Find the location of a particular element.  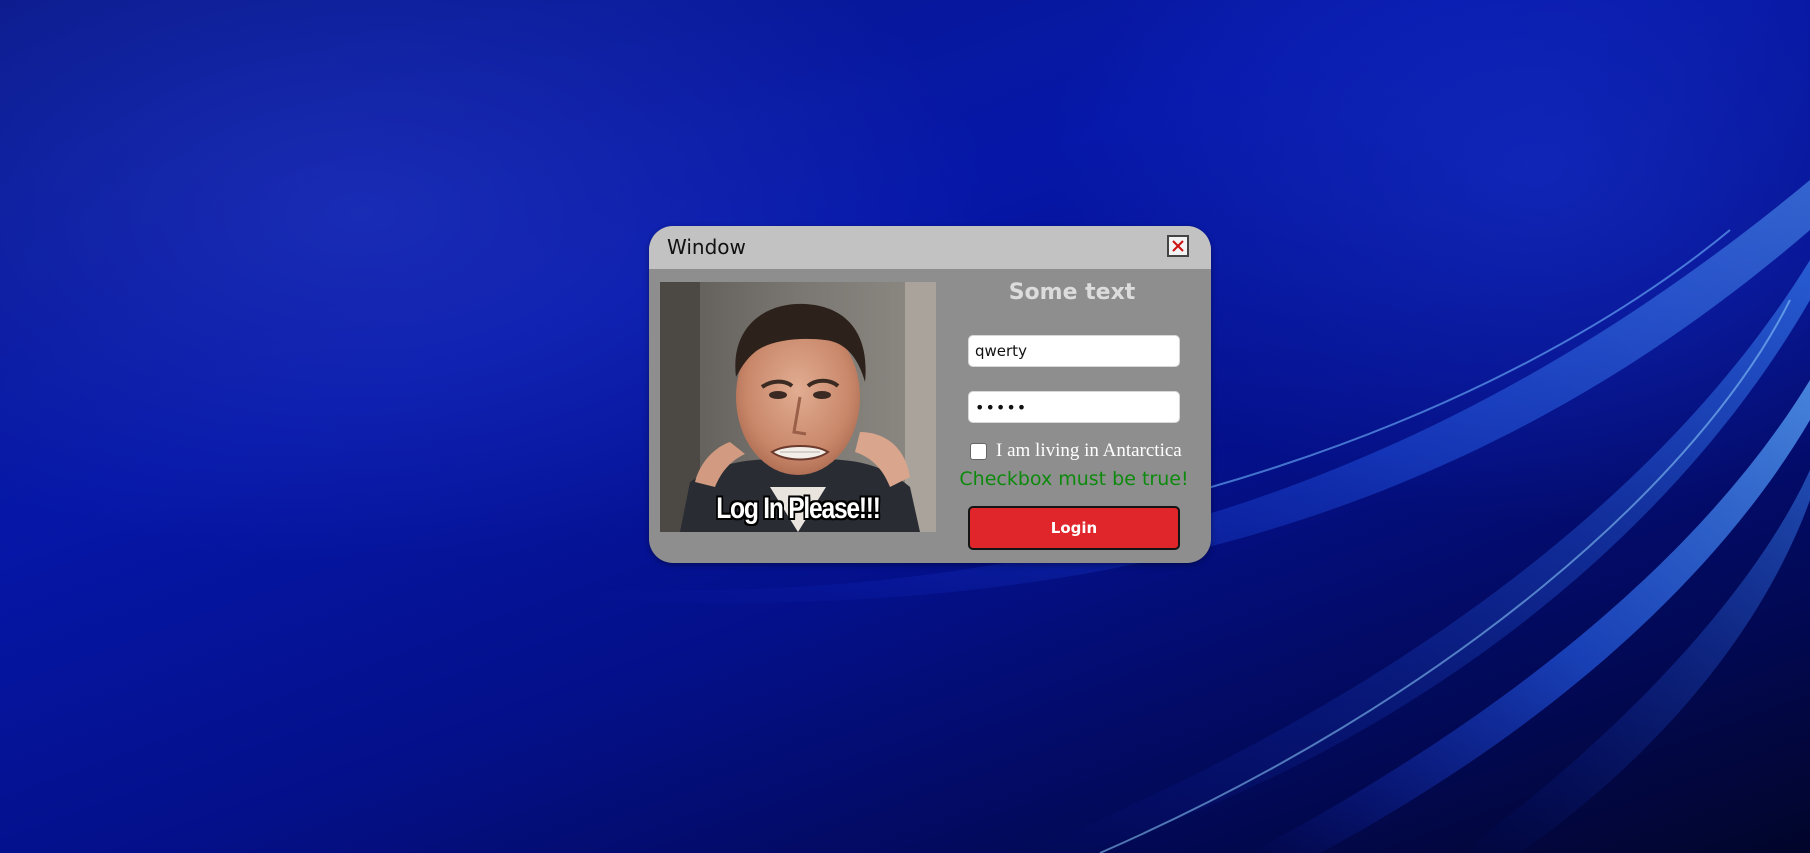

antarctica-checkbox-row: I am living in Antarctica is located at coordinates (1076, 451).